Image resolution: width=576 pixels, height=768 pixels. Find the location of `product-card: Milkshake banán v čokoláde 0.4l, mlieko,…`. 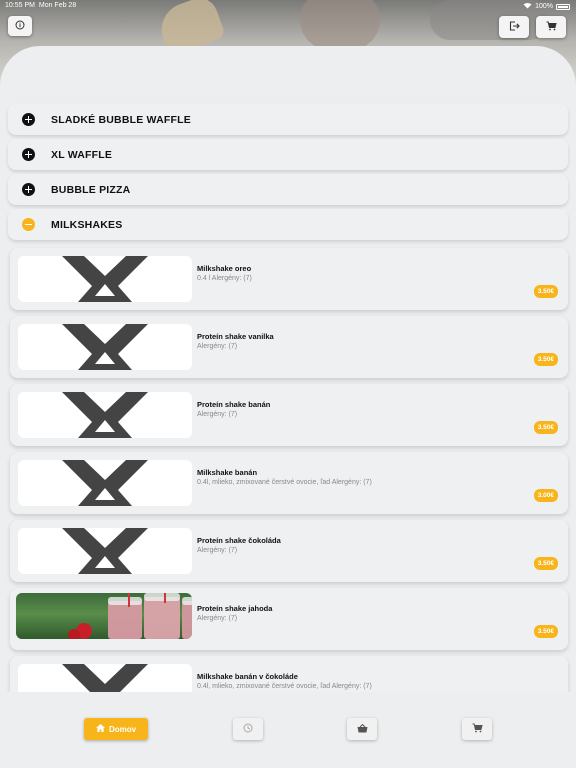

product-card: Milkshake banán v čokoláde 0.4l, mlieko,… is located at coordinates (289, 674).